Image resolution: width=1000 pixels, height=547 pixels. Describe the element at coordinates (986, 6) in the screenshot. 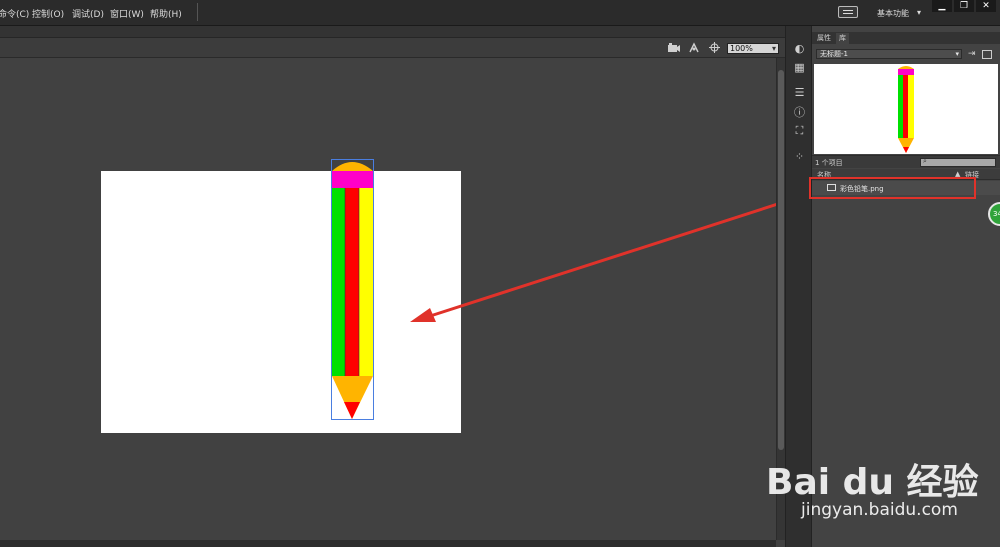

I see `close-button: ✕` at that location.